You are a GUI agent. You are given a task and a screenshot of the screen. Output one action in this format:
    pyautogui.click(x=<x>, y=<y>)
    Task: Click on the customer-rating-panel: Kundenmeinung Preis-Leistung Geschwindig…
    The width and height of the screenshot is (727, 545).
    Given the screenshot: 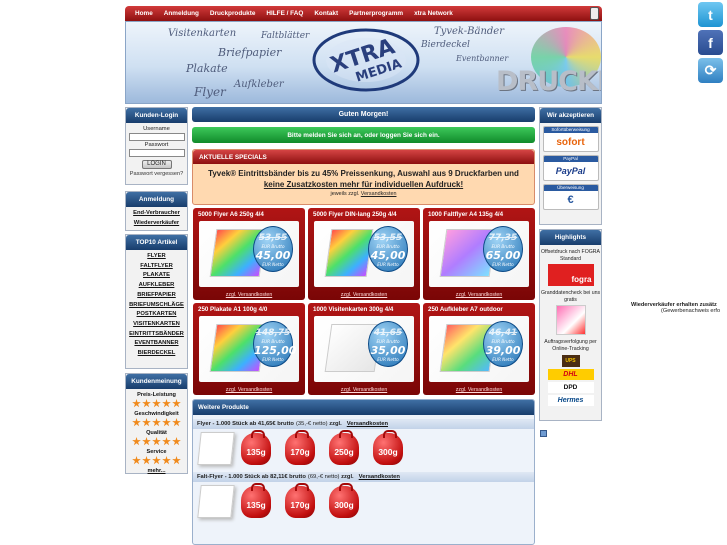 What is the action you would take?
    pyautogui.click(x=156, y=423)
    